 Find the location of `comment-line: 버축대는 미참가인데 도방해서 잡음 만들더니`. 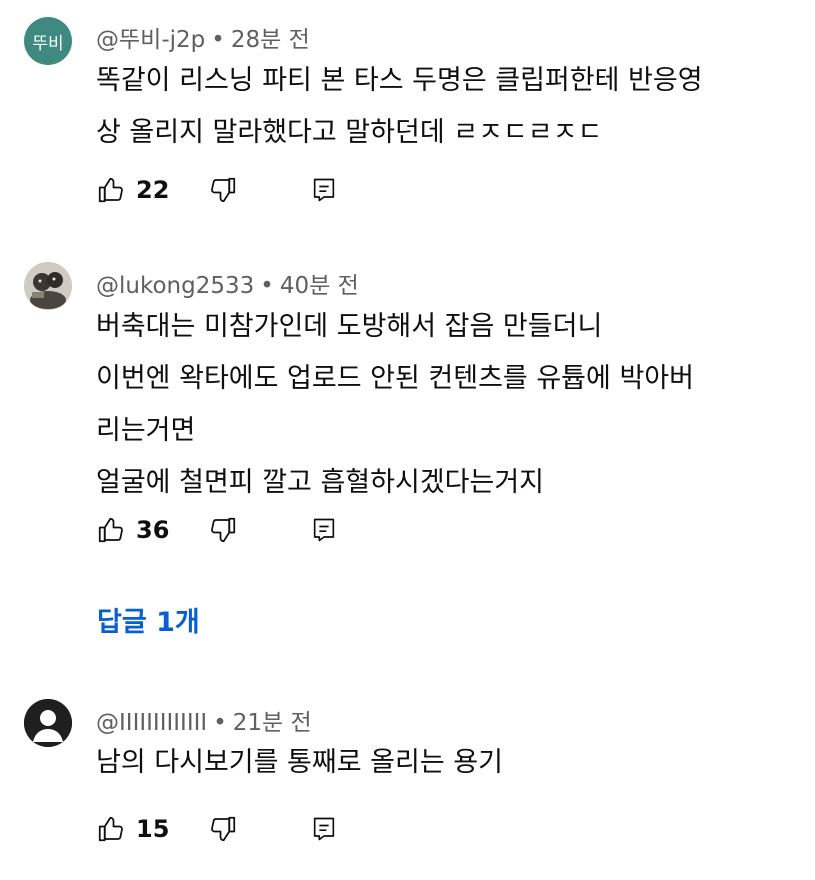

comment-line: 버축대는 미참가인데 도방해서 잡음 만들더니 is located at coordinates (349, 326).